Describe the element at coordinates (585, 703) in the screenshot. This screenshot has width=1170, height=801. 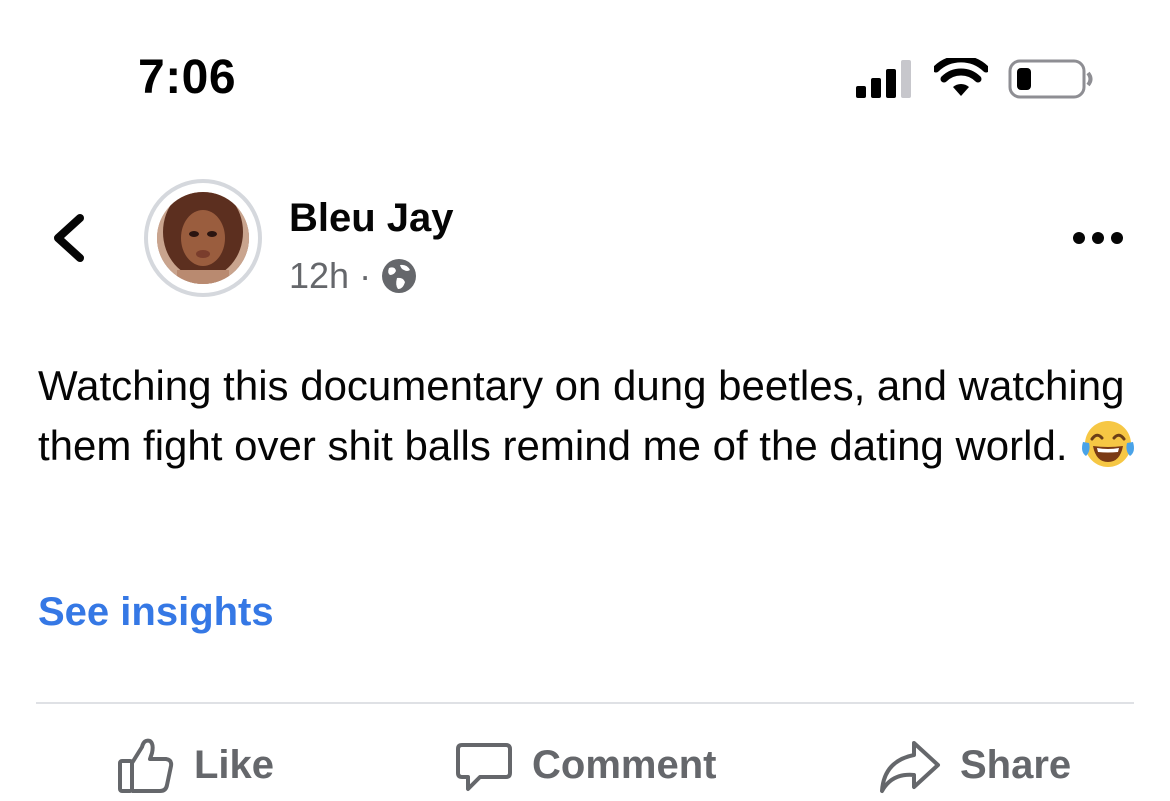
I see `divider` at that location.